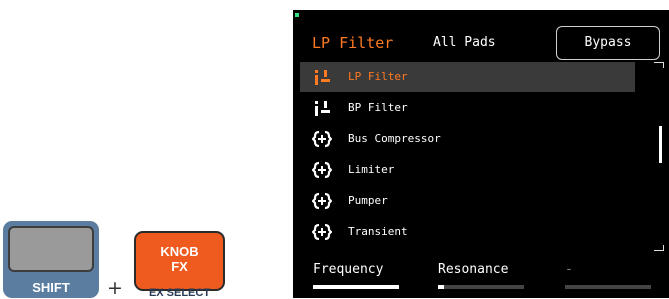  I want to click on list-item-label: Transient, so click(378, 231).